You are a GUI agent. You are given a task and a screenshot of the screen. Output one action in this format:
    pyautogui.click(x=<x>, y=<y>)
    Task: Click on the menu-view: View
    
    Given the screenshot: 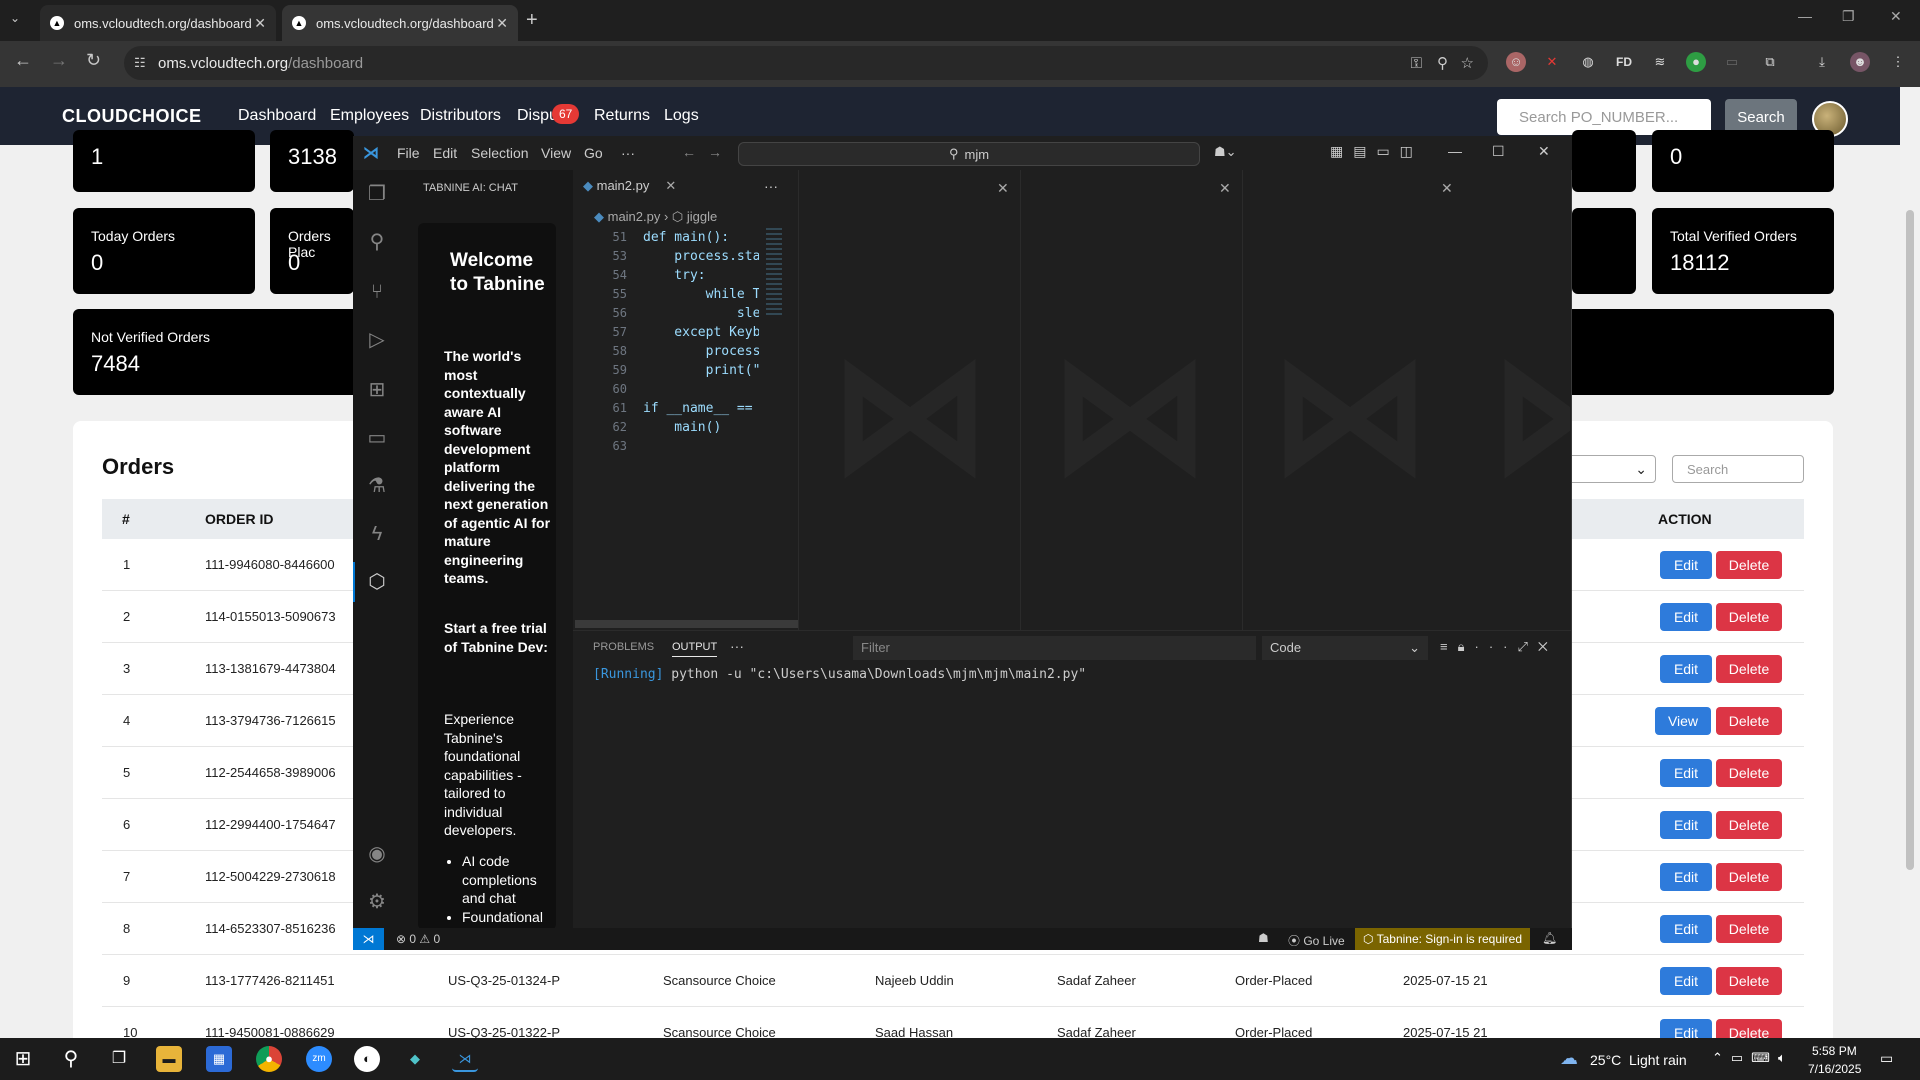 What is the action you would take?
    pyautogui.click(x=556, y=153)
    